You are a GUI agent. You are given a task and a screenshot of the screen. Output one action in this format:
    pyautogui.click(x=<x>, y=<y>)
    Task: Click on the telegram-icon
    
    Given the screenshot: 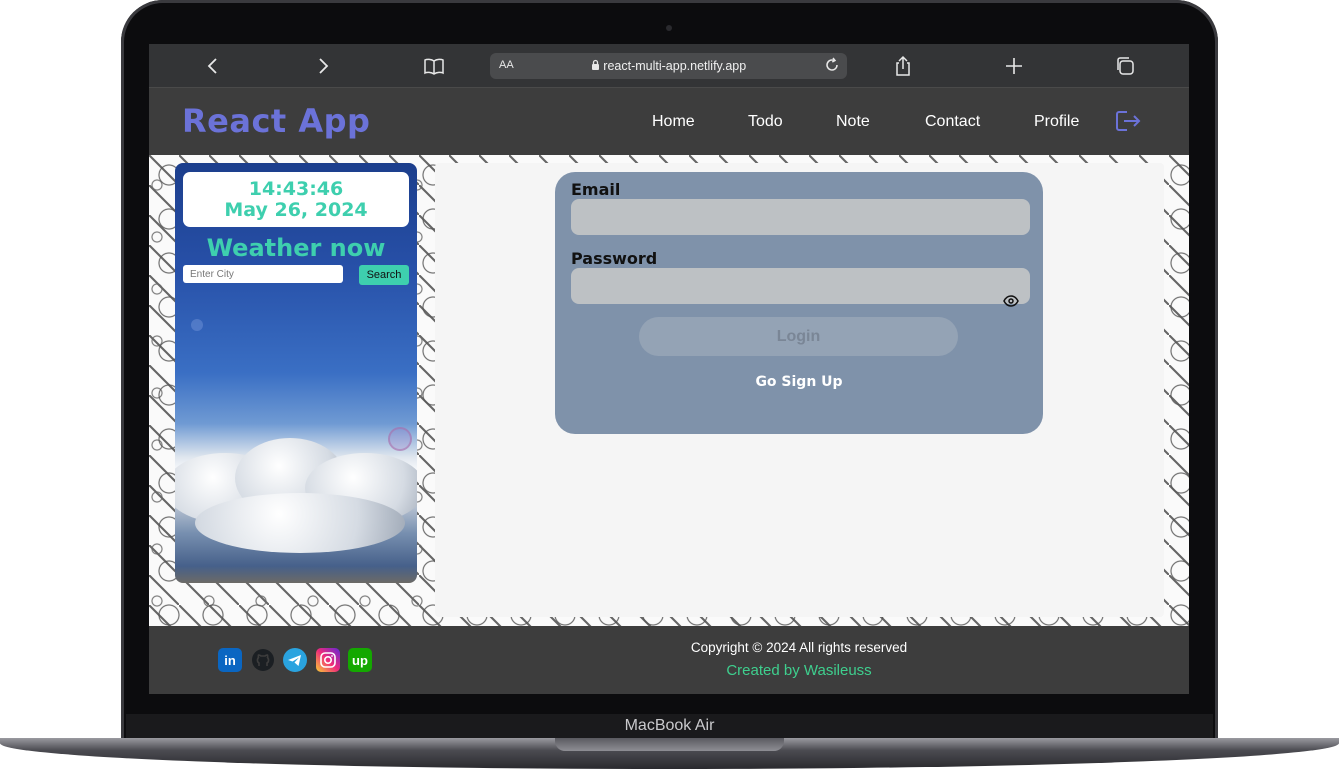 What is the action you would take?
    pyautogui.click(x=295, y=660)
    